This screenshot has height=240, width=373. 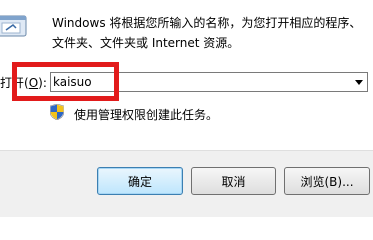 What do you see at coordinates (146, 43) in the screenshot?
I see `description-line-2: 文件夹、文件夹或 Internet 资源。` at bounding box center [146, 43].